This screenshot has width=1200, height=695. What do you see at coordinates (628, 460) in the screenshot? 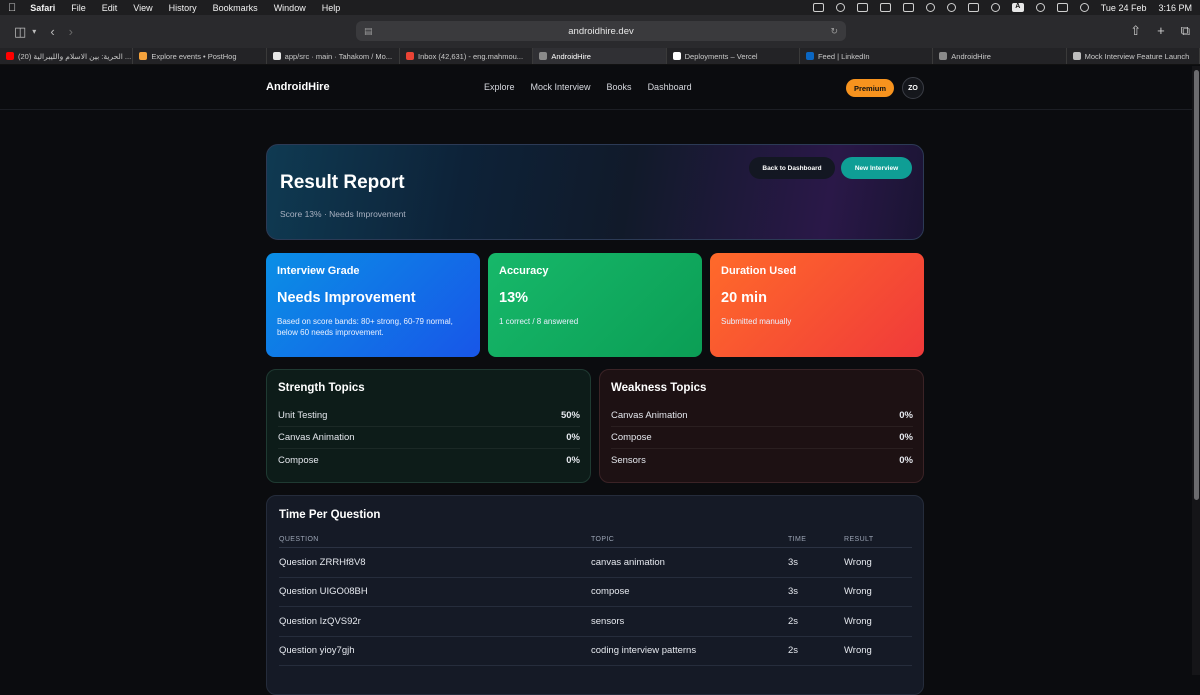
I see `topic-name: Sensors` at bounding box center [628, 460].